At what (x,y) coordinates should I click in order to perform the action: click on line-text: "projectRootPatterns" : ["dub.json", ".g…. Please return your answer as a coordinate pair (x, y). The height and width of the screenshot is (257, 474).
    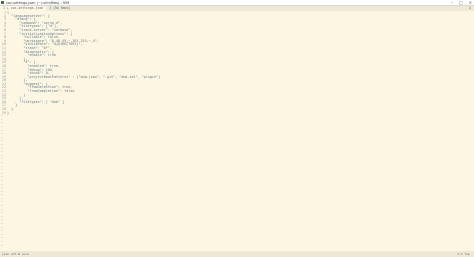
    Looking at the image, I should click on (84, 76).